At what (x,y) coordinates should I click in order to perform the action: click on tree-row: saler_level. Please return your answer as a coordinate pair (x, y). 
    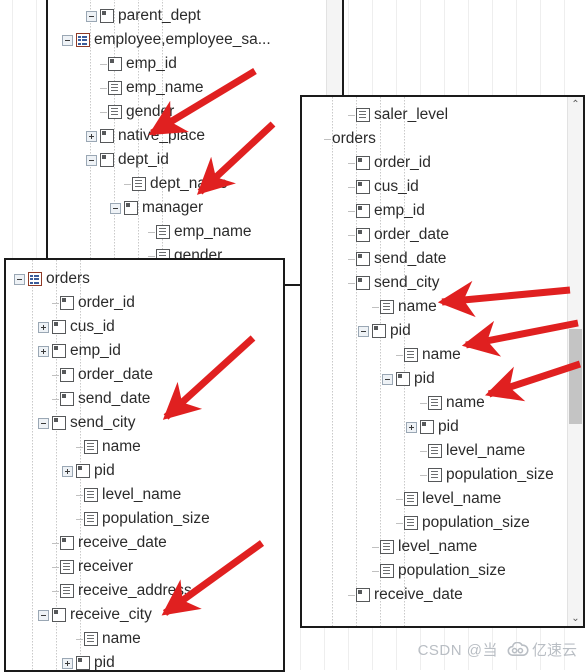
    Looking at the image, I should click on (446, 115).